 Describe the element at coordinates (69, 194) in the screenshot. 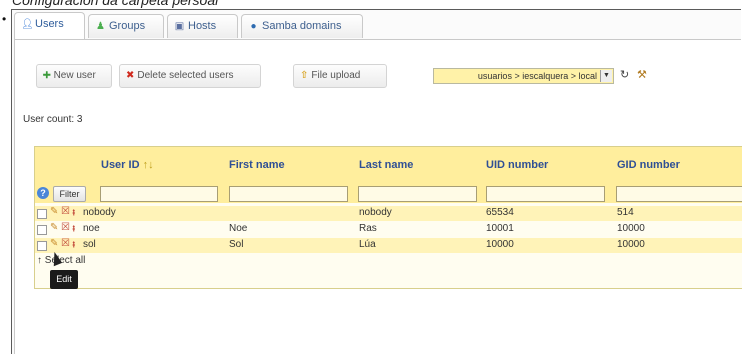

I see `filter-button: Filter` at that location.